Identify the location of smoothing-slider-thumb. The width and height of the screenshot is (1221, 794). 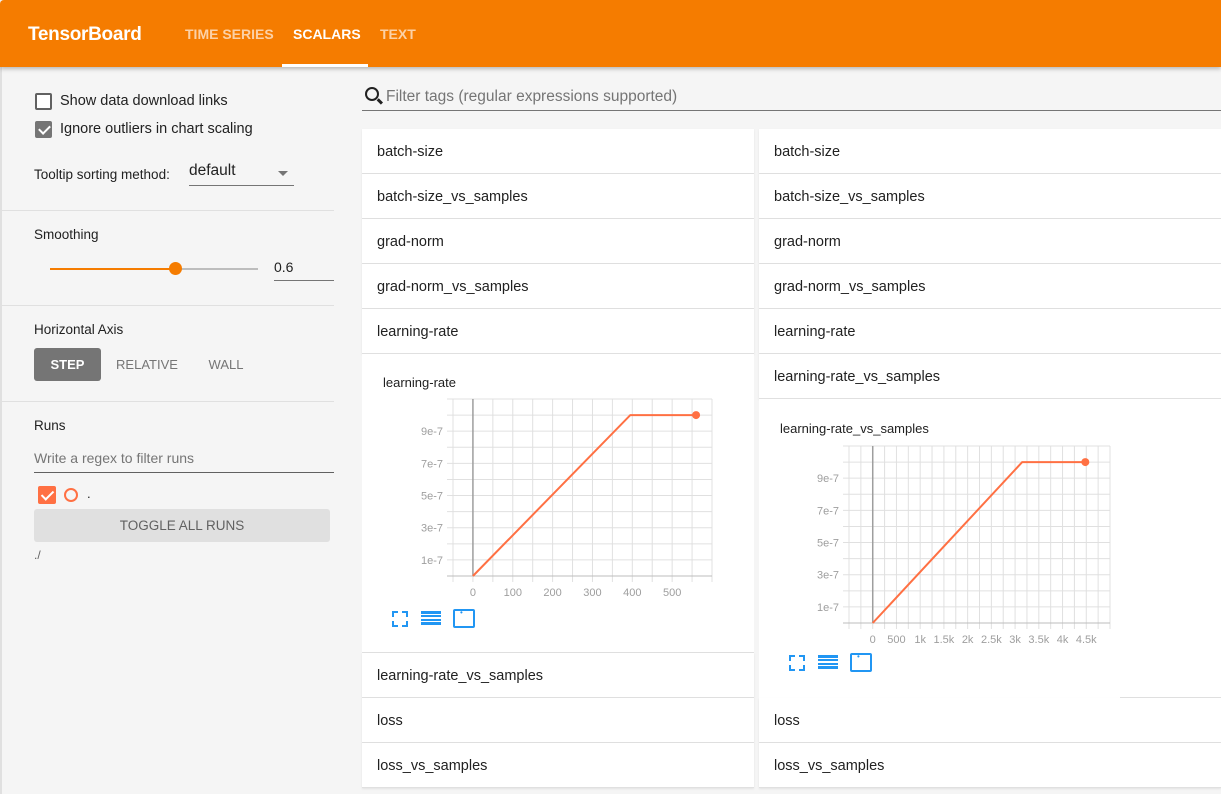
(175, 268).